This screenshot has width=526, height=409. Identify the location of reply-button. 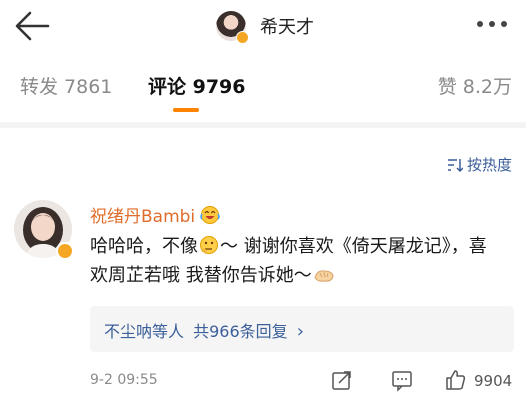
(402, 382).